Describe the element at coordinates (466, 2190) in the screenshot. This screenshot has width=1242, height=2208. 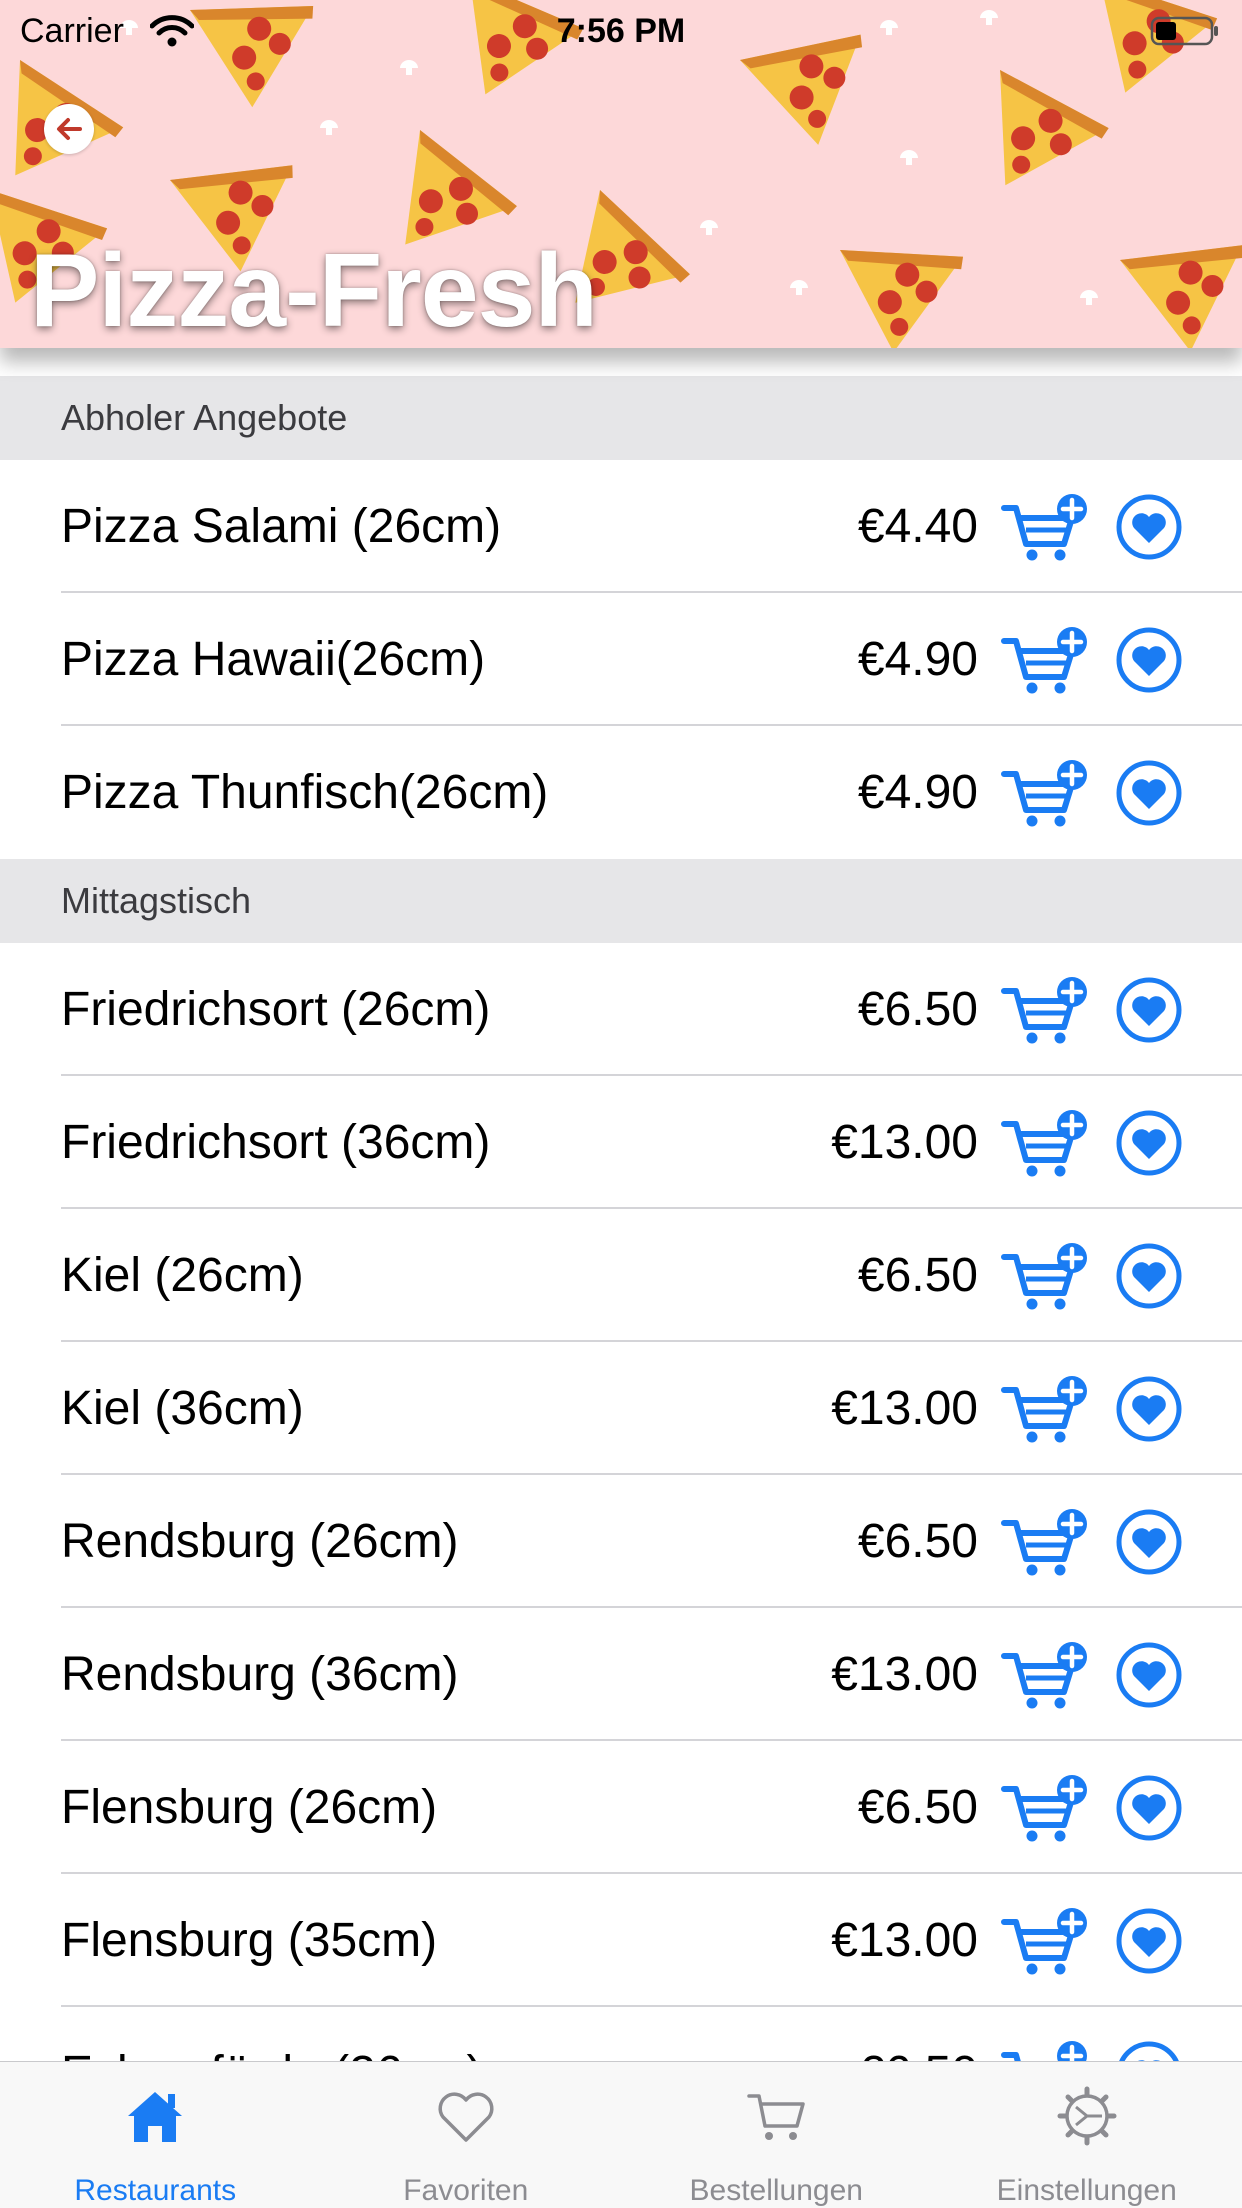
I see `tab-label: Favoriten` at that location.